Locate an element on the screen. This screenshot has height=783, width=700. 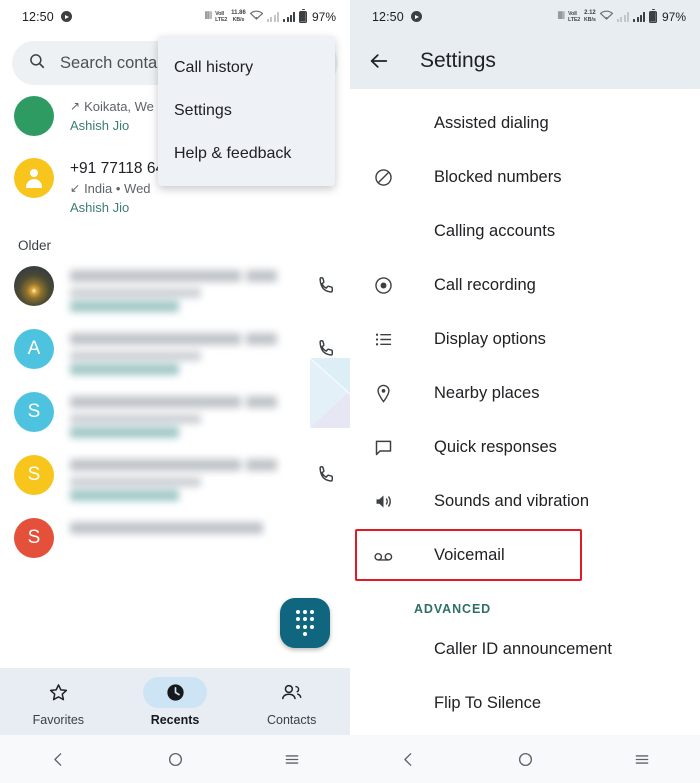
settings-item-caller-id-announcement: Caller ID announcement is located at coordinates (525, 649).